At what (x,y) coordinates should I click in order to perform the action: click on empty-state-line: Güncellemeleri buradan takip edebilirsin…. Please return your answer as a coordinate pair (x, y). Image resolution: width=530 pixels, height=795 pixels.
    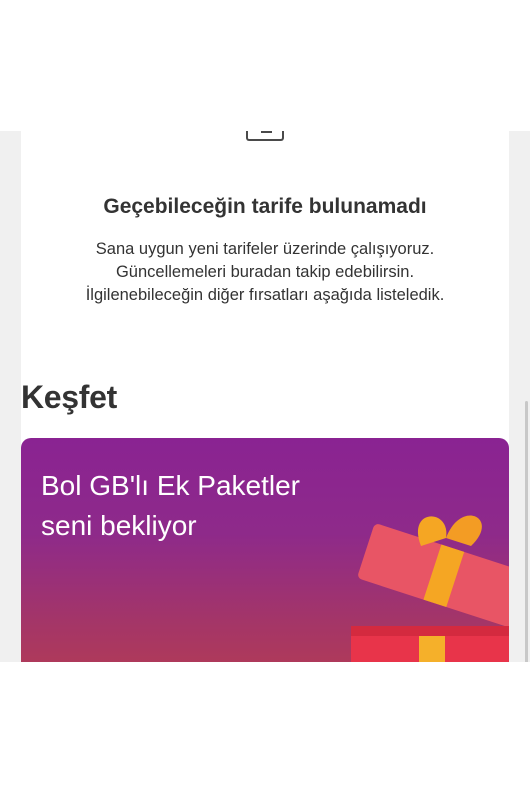
    Looking at the image, I should click on (265, 272).